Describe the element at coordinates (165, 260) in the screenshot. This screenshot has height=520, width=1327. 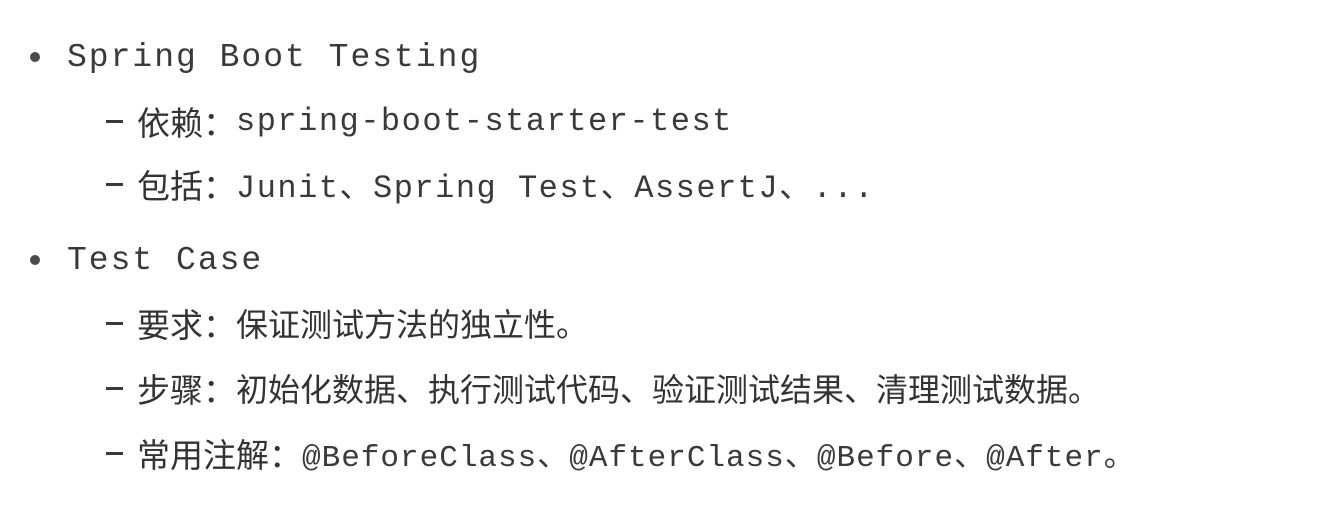
I see `bullet-title: Test Case` at that location.